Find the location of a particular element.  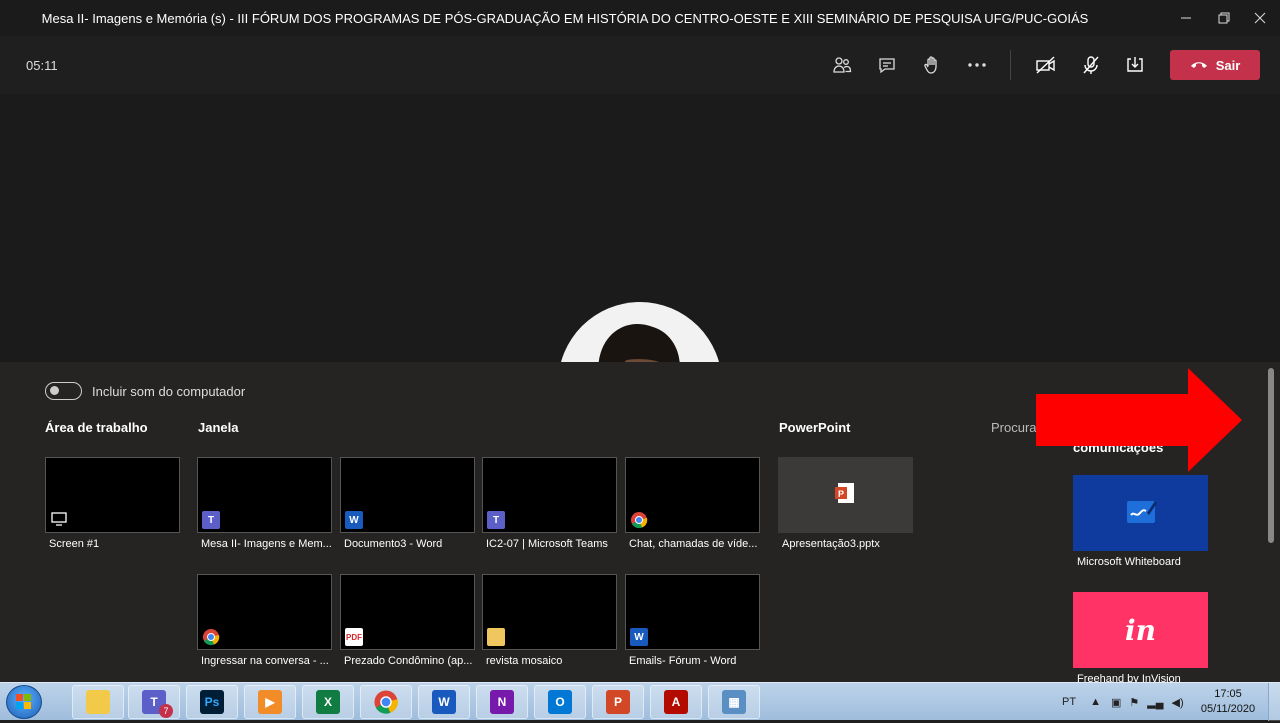

show-hidden-icons-icon: ▲ is located at coordinates (1095, 702).